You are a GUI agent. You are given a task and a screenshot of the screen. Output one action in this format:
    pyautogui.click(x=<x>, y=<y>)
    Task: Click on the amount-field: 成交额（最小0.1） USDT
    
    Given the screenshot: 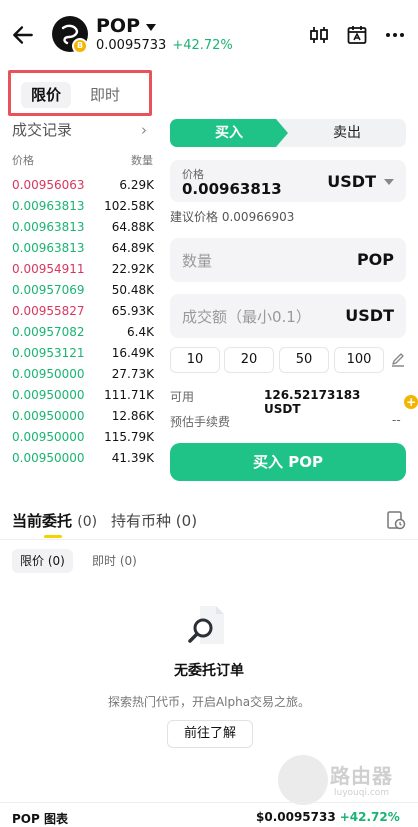 What is the action you would take?
    pyautogui.click(x=288, y=316)
    